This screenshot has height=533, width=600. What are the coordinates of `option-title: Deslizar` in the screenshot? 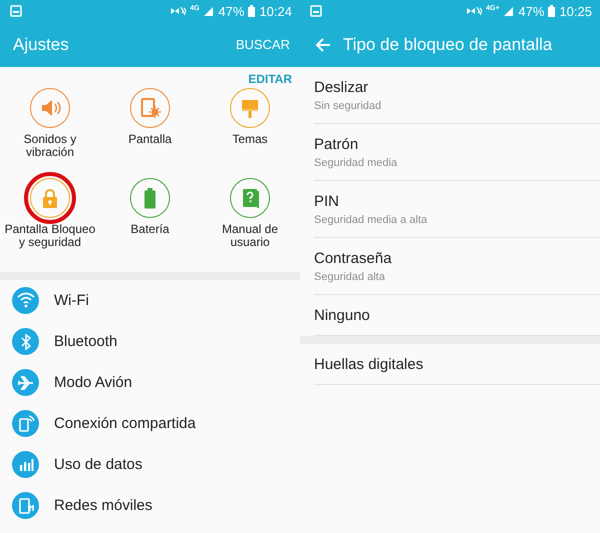 It's located at (342, 87).